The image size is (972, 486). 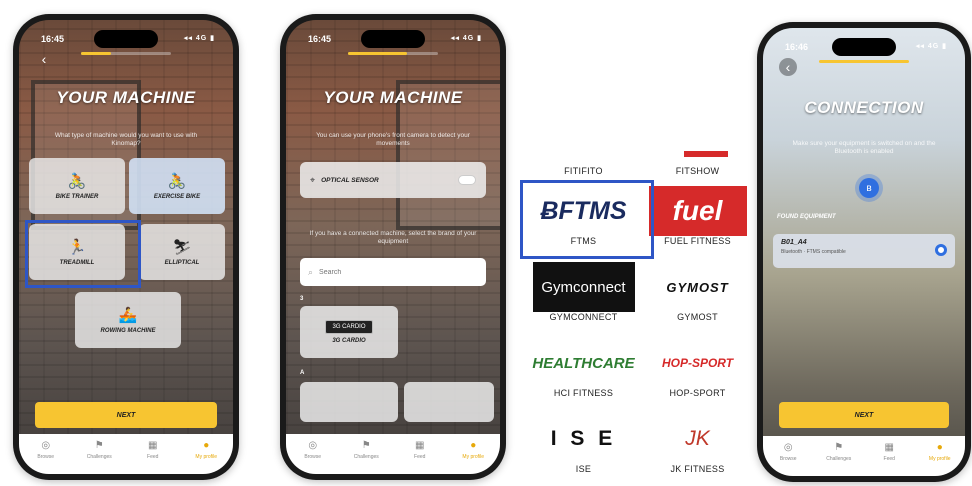 What do you see at coordinates (797, 47) in the screenshot?
I see `status-time: 16:46` at bounding box center [797, 47].